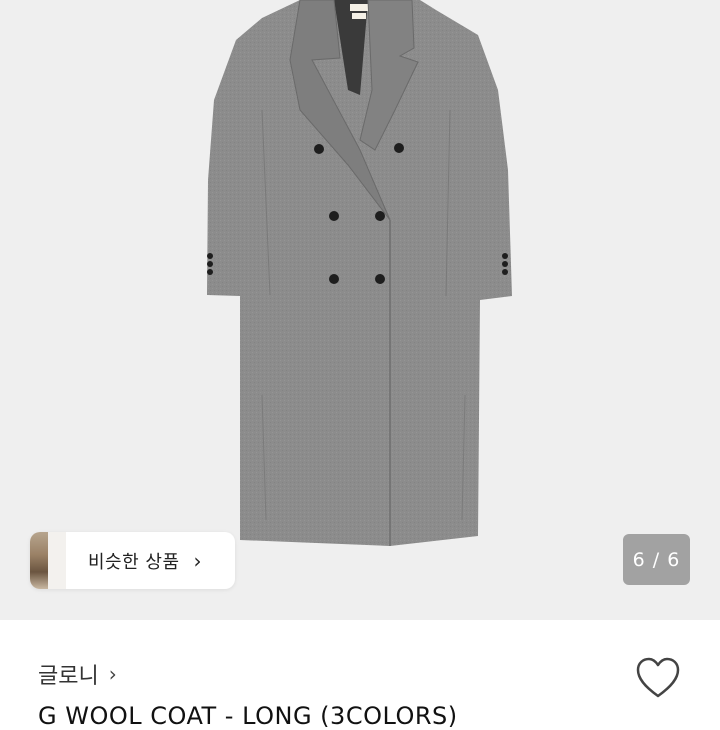 This screenshot has height=730, width=720. I want to click on similar-products-button: 비슷한 상품 ›, so click(132, 560).